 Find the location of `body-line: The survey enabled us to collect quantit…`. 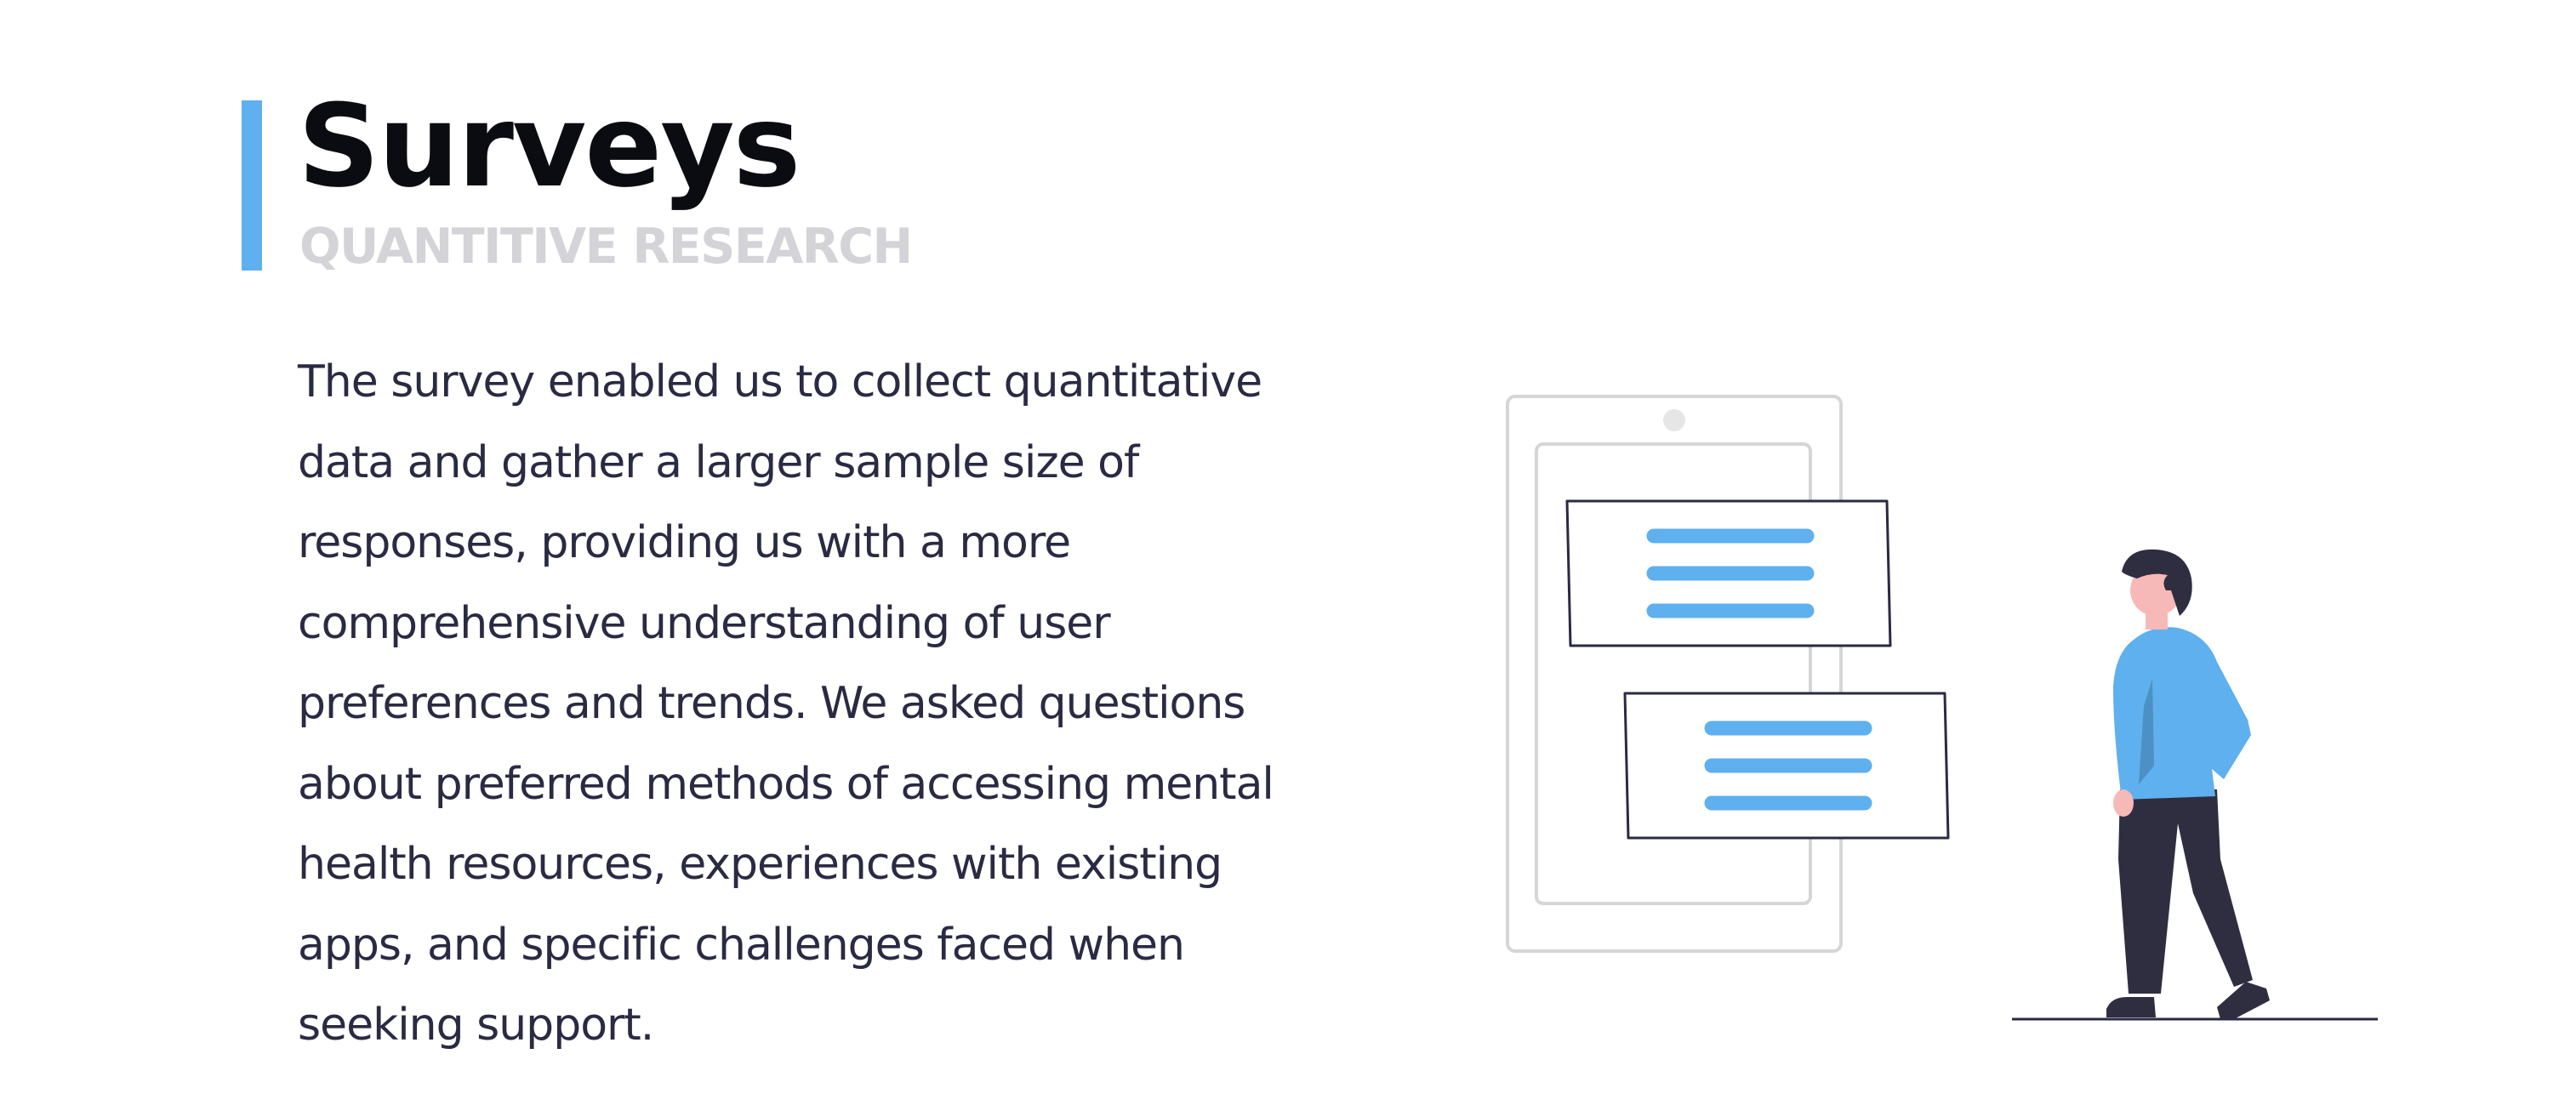

body-line: The survey enabled us to collect quantit… is located at coordinates (780, 382).